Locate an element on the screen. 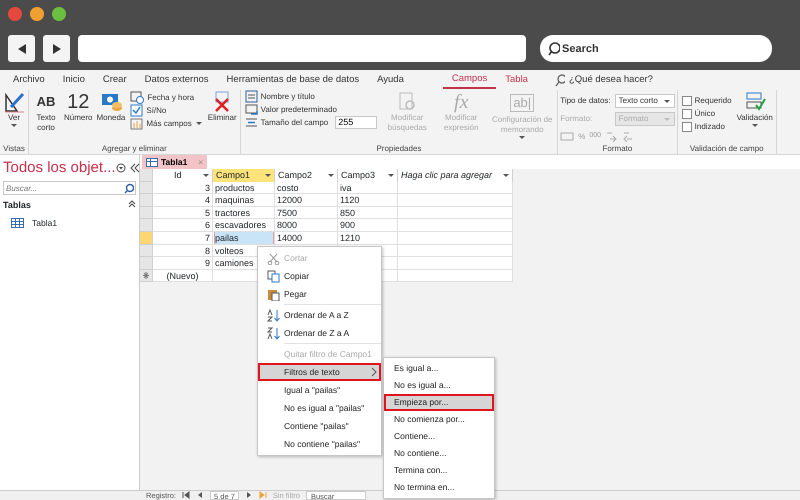 The width and height of the screenshot is (800, 500). menu-item: Ordenar de A a Z is located at coordinates (319, 315).